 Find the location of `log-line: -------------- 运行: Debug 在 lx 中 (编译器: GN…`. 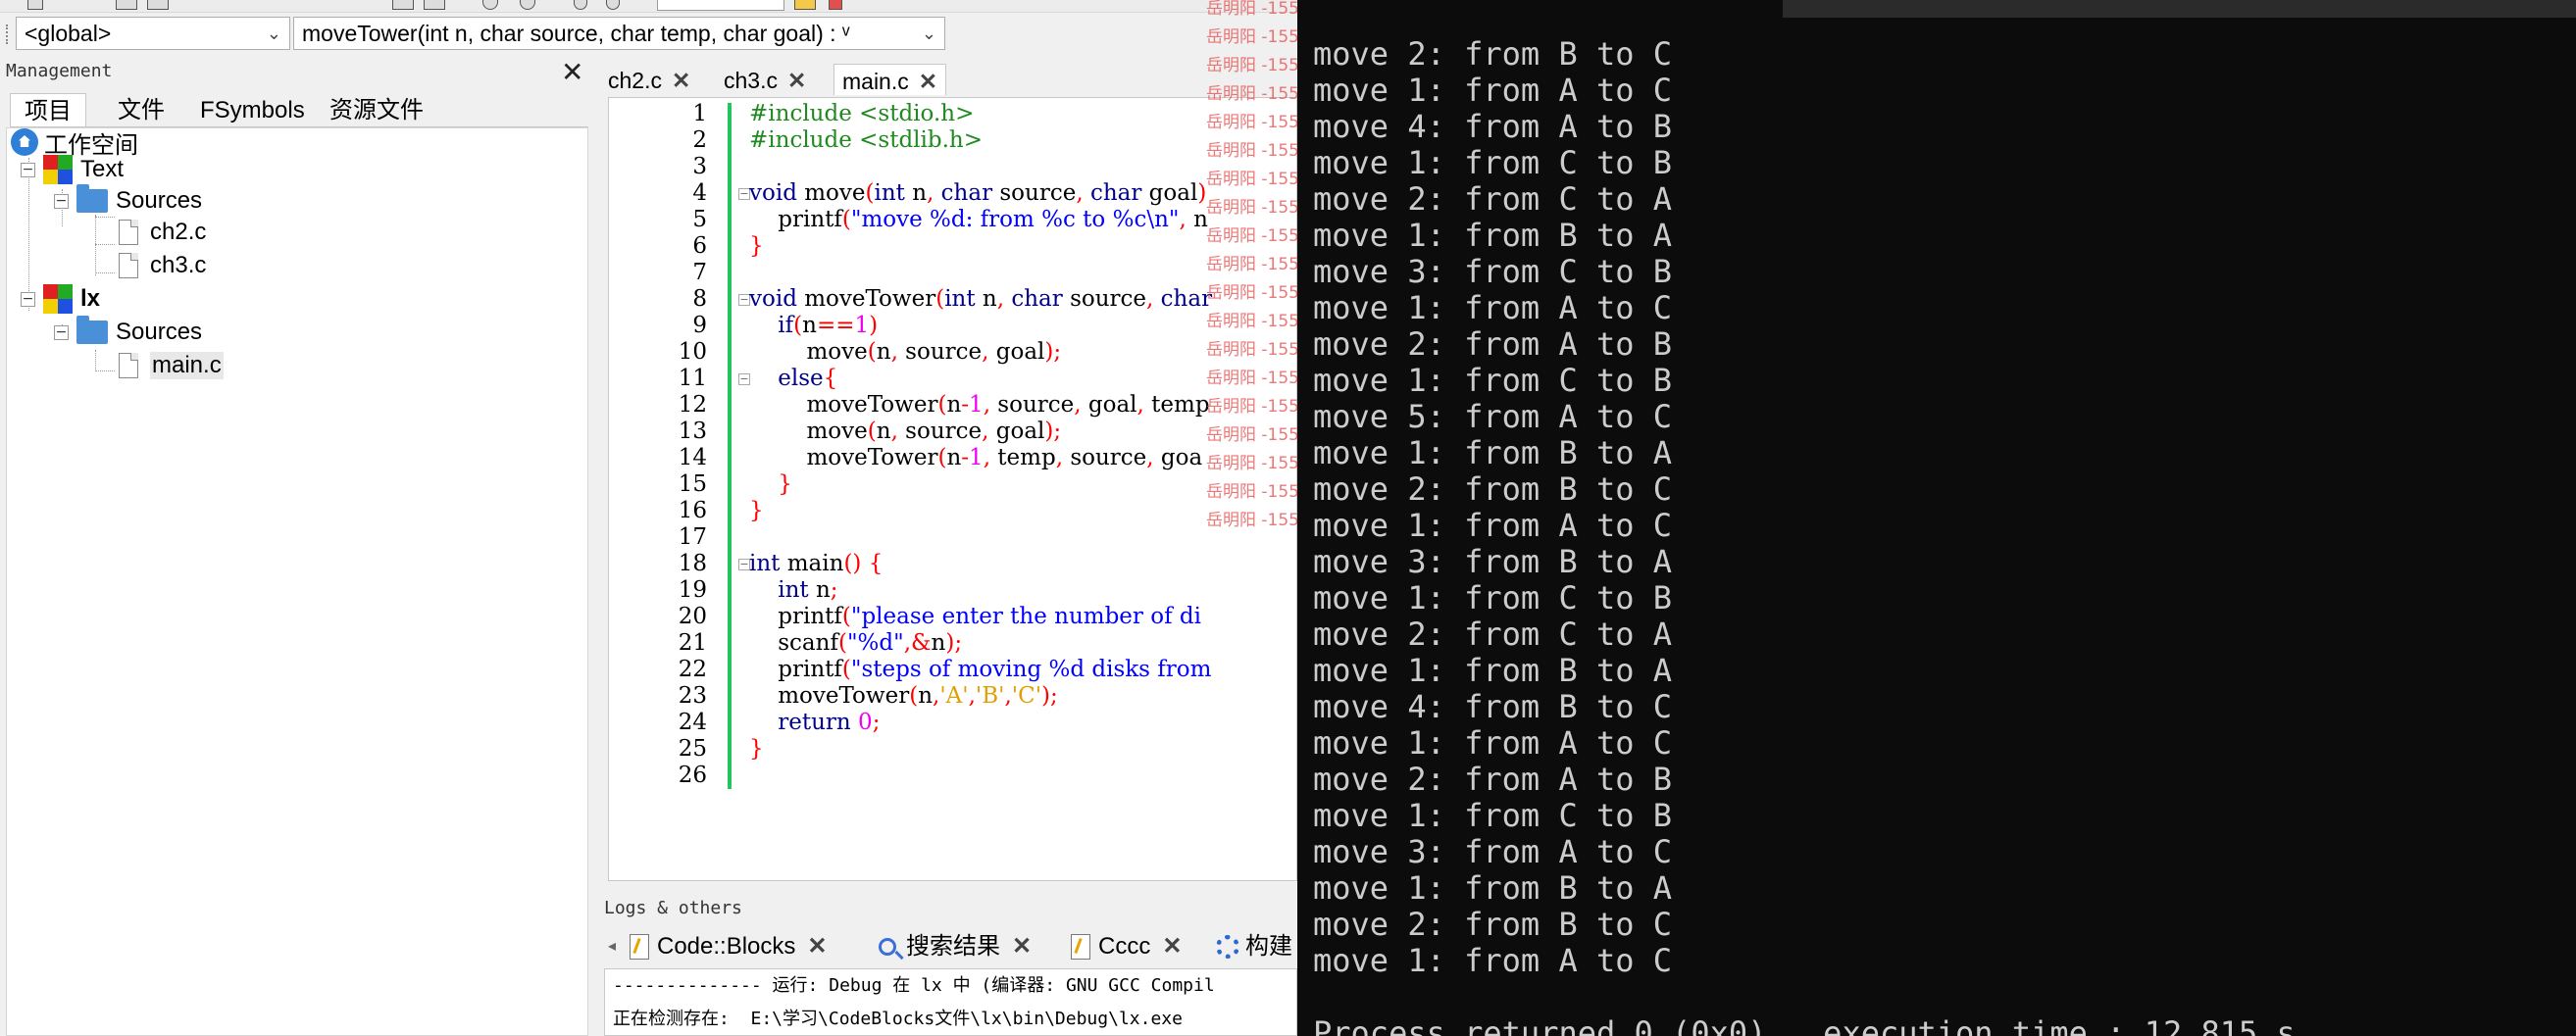

log-line: -------------- 运行: Debug 在 lx 中 (编译器: GN… is located at coordinates (914, 985).